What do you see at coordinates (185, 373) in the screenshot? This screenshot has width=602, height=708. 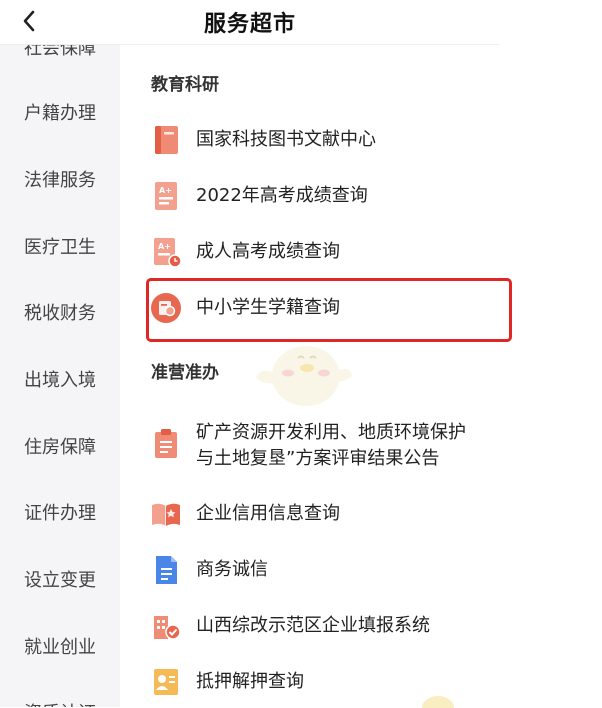 I see `section-title-business-permit: 准营准办` at bounding box center [185, 373].